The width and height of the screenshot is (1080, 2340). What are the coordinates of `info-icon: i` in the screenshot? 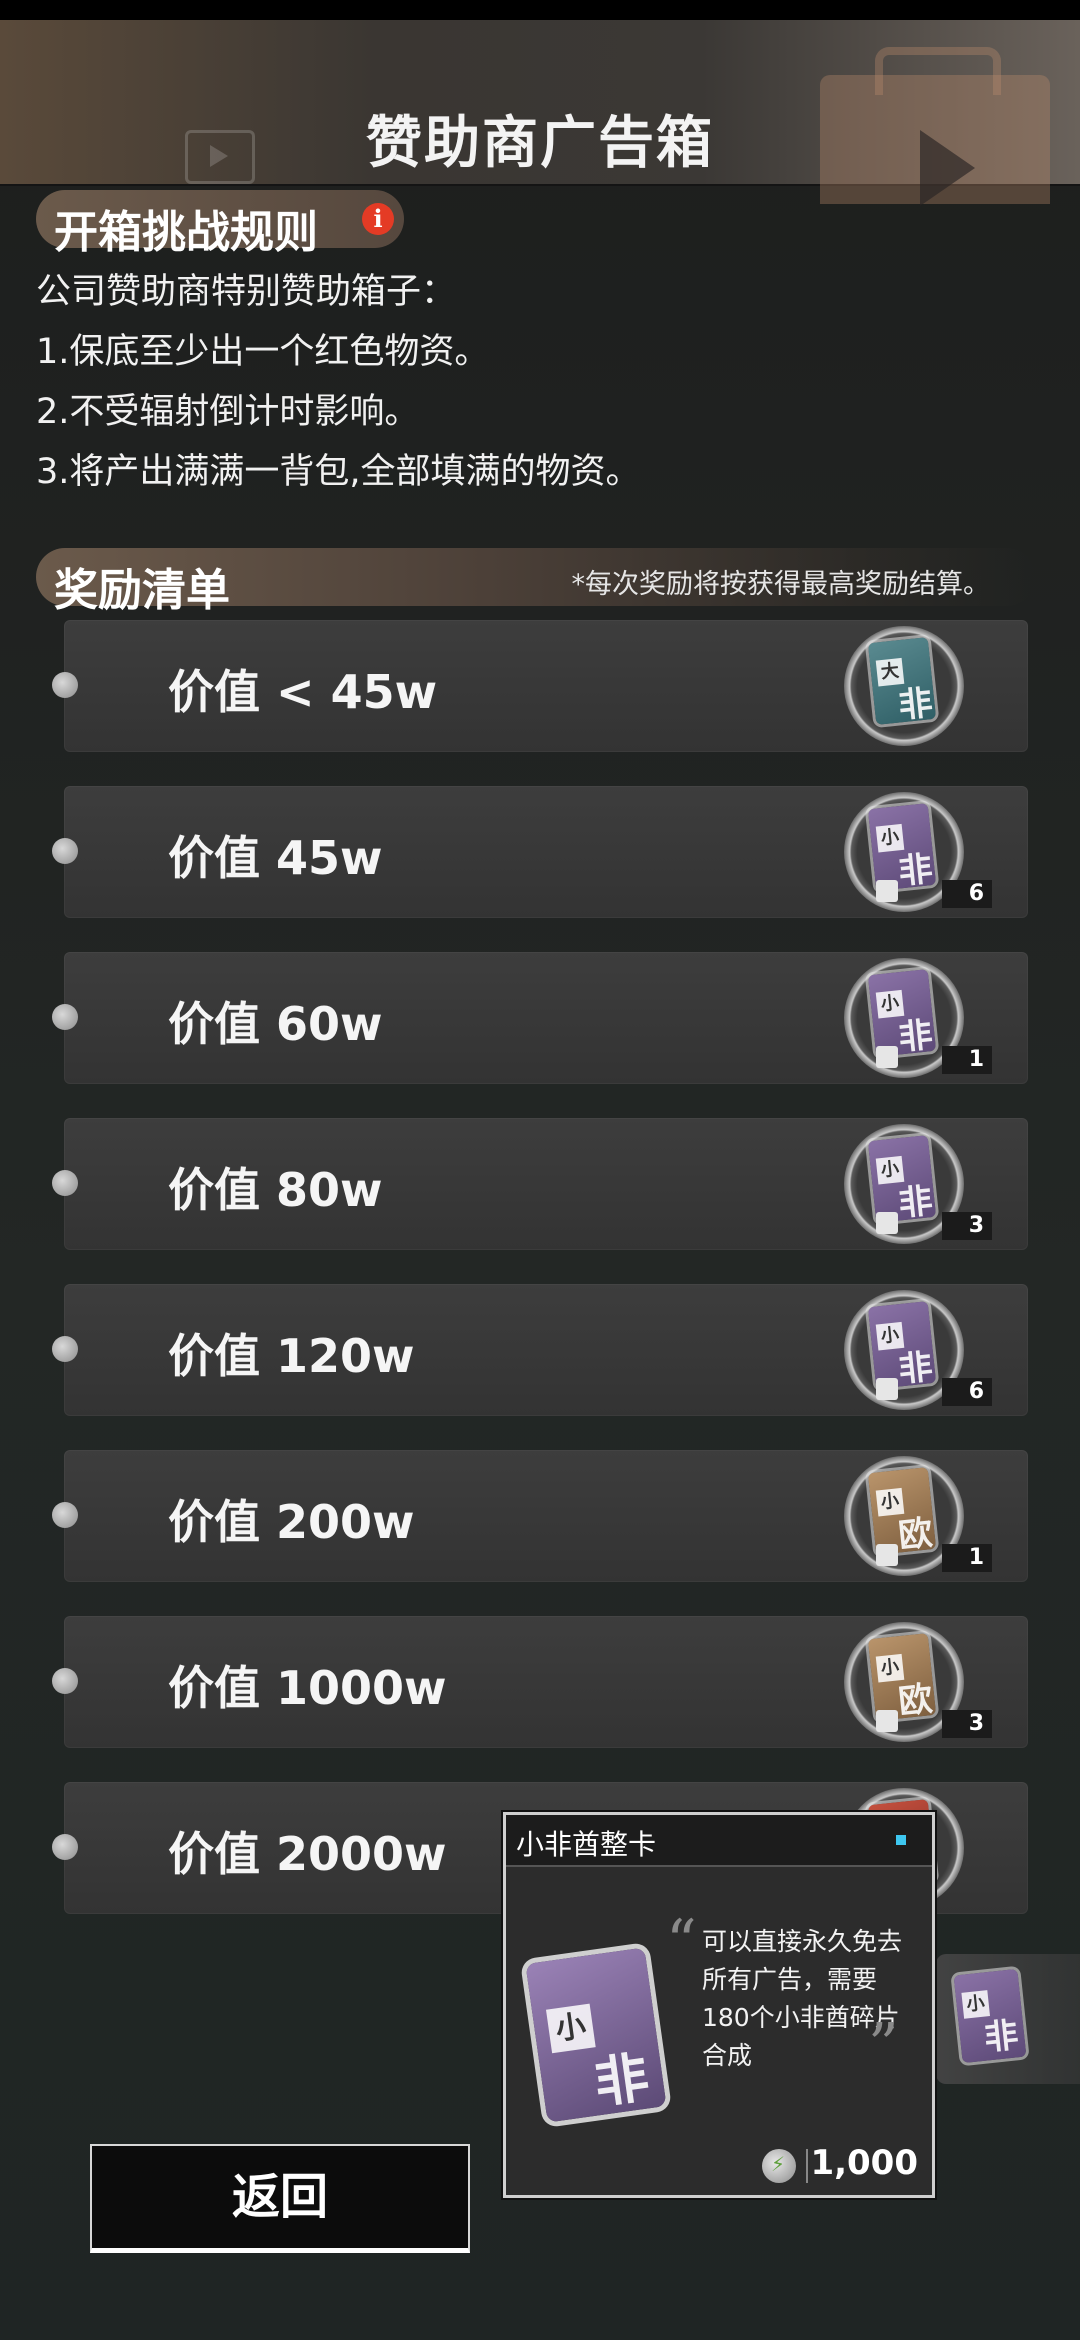 It's located at (378, 219).